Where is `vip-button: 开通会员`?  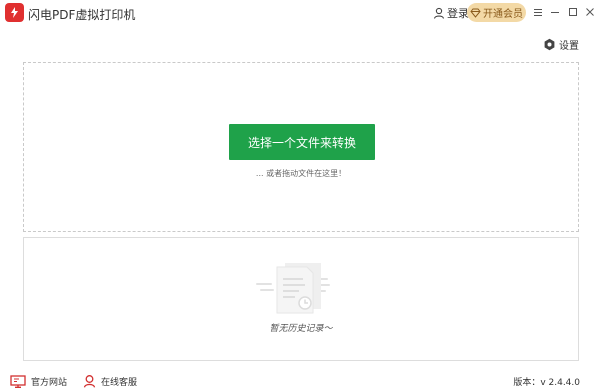
vip-button: 开通会员 is located at coordinates (496, 12).